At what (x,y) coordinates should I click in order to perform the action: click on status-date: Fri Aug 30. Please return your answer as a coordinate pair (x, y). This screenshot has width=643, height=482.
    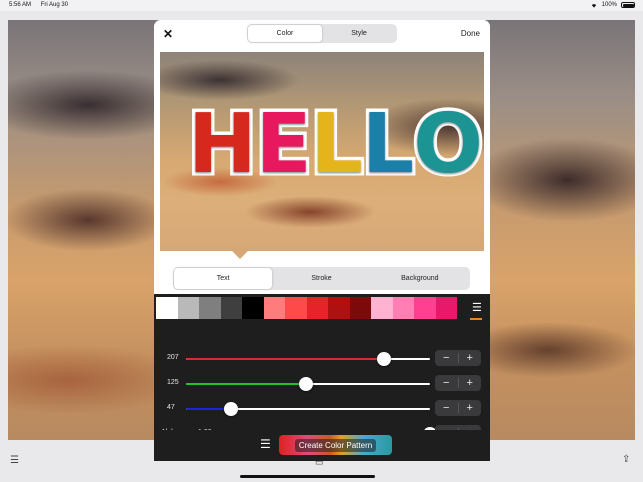
    Looking at the image, I should click on (54, 5).